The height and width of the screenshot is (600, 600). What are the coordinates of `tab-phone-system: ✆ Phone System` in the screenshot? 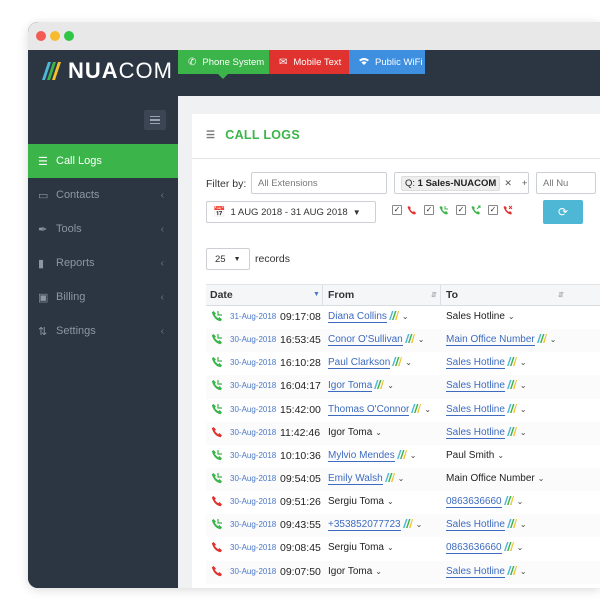 It's located at (223, 64).